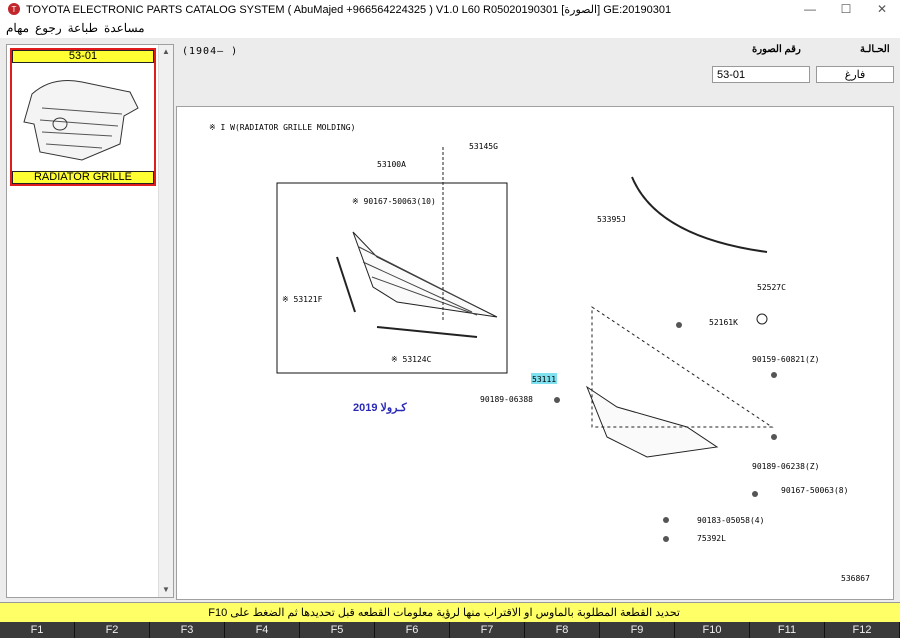 Image resolution: width=900 pixels, height=638 pixels. Describe the element at coordinates (166, 590) in the screenshot. I see `scroll-down-arrow-icon: ▼` at that location.